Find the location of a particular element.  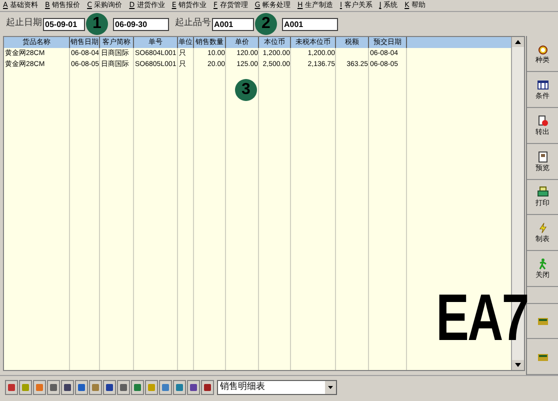

running-figure-icon is located at coordinates (542, 264).